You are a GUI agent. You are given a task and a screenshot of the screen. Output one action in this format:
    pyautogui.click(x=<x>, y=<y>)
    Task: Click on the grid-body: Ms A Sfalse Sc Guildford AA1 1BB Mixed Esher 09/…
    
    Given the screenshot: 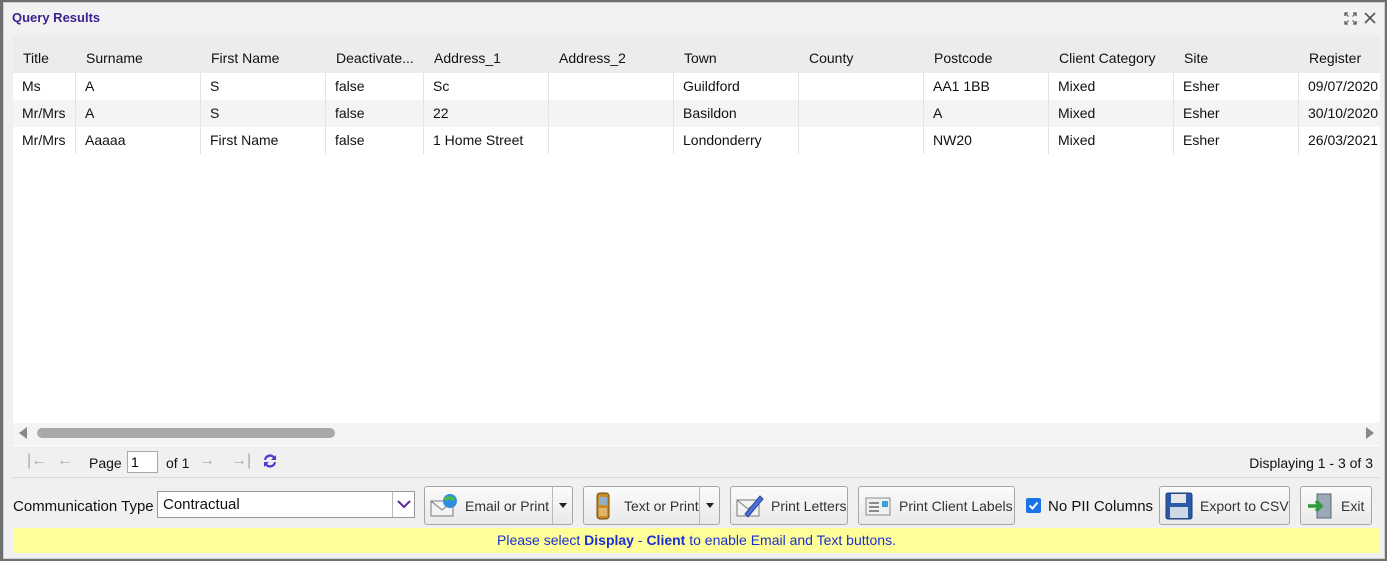 What is the action you would take?
    pyautogui.click(x=696, y=113)
    